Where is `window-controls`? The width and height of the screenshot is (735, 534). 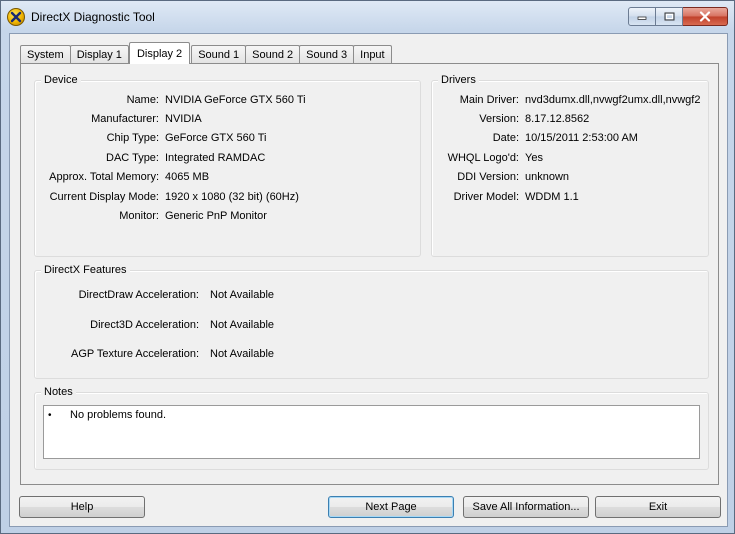
window-controls is located at coordinates (678, 17).